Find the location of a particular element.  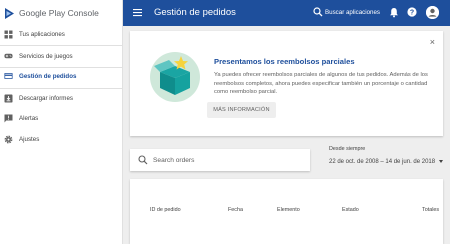

alert-icon is located at coordinates (8, 118).